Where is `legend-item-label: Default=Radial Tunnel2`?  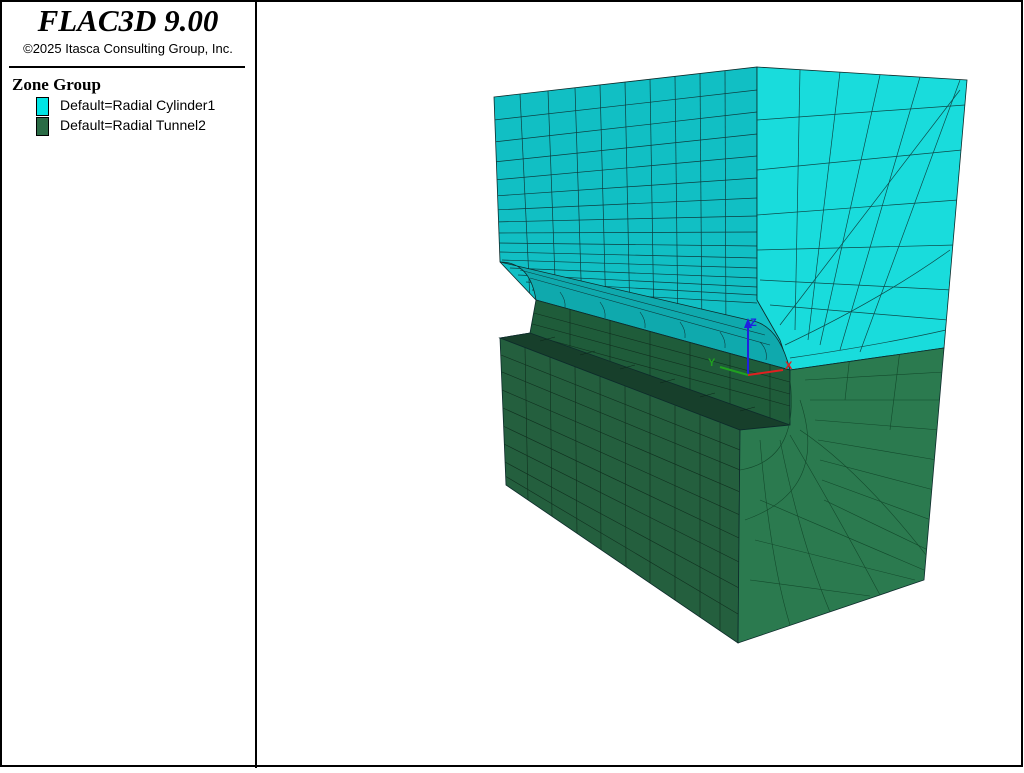 legend-item-label: Default=Radial Tunnel2 is located at coordinates (133, 125).